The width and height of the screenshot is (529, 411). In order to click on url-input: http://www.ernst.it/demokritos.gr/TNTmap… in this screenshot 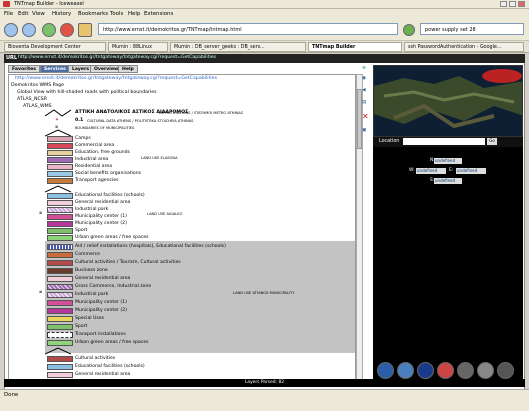, I will do `click(248, 29)`.